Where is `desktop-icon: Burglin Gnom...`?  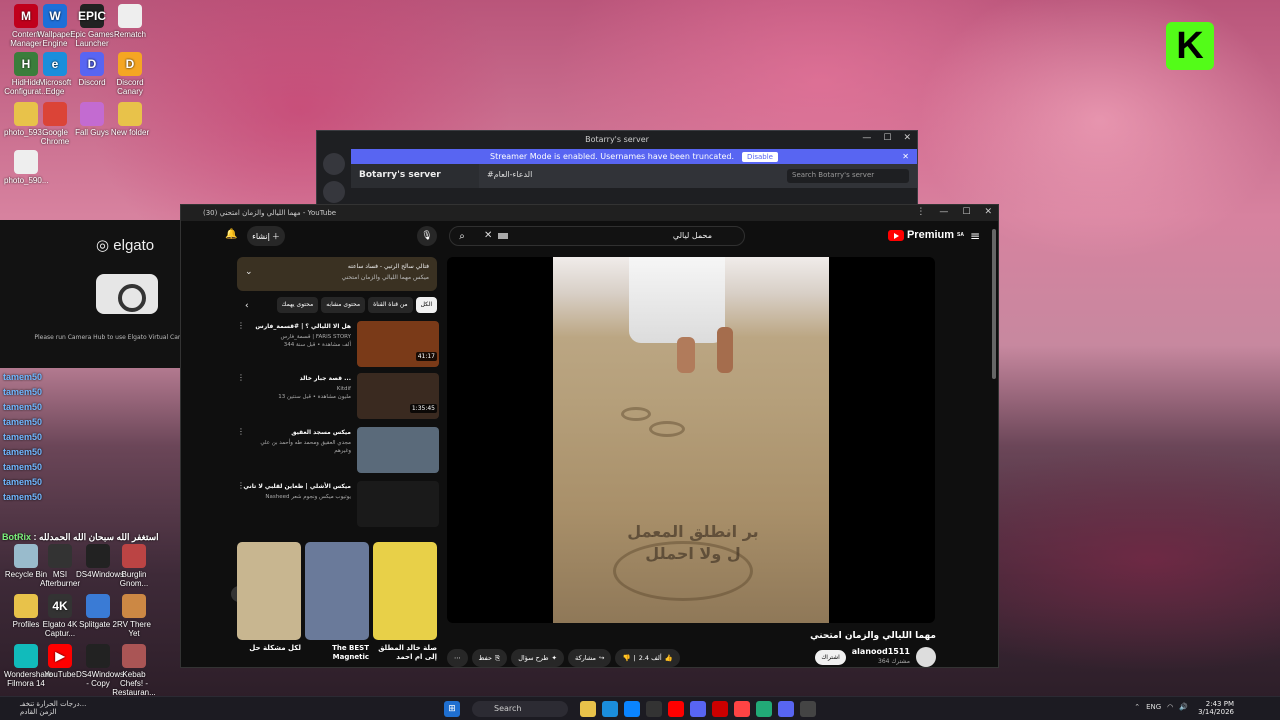 desktop-icon: Burglin Gnom... is located at coordinates (134, 566).